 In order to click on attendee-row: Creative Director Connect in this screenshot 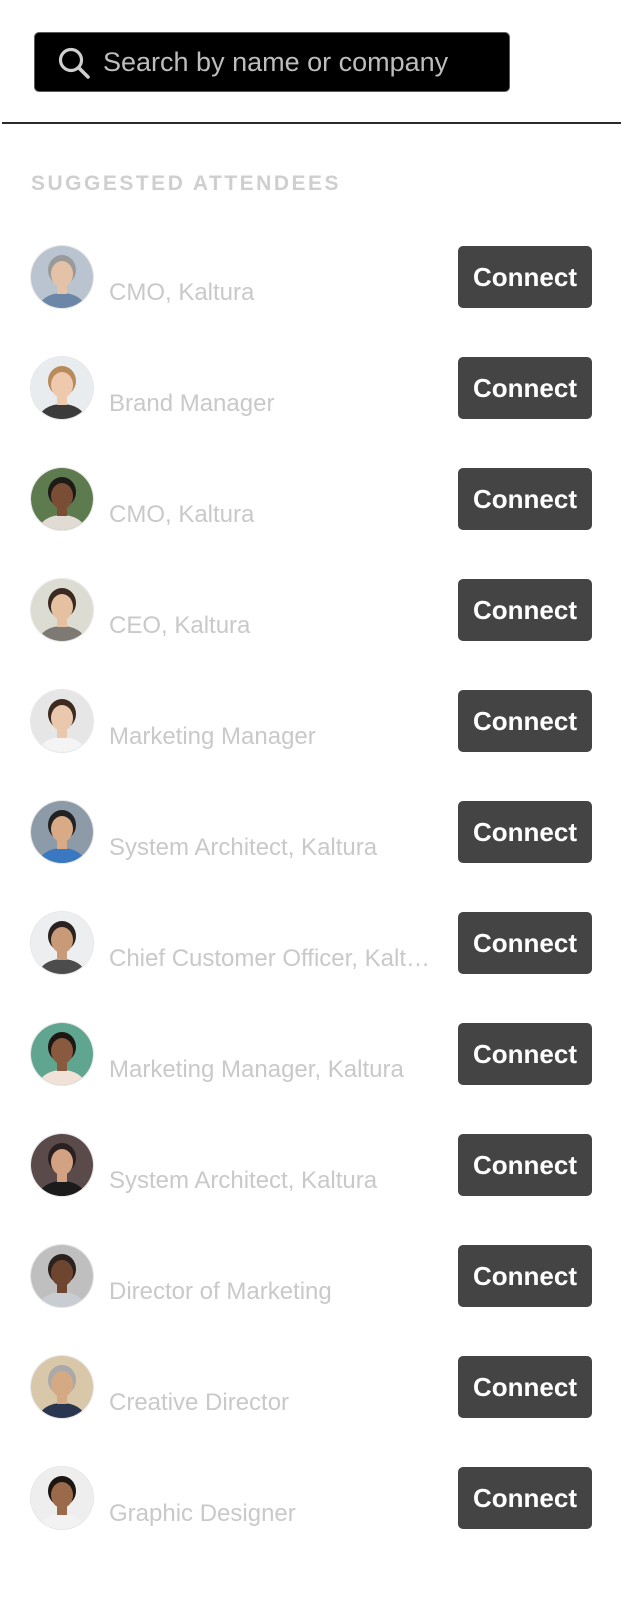, I will do `click(320, 1411)`.